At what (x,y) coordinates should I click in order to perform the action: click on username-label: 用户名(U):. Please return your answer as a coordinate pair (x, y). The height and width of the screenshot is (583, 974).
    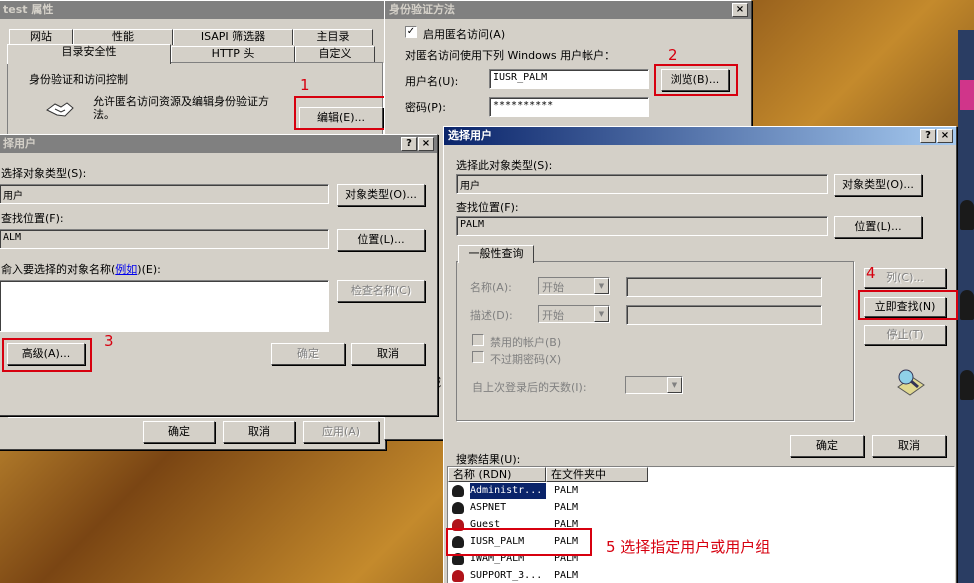
    Looking at the image, I should click on (432, 81).